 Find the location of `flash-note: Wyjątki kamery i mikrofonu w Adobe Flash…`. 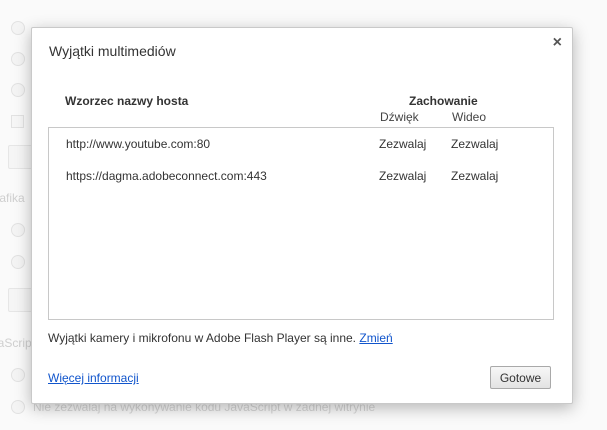

flash-note: Wyjątki kamery i mikrofonu w Adobe Flash… is located at coordinates (220, 338).